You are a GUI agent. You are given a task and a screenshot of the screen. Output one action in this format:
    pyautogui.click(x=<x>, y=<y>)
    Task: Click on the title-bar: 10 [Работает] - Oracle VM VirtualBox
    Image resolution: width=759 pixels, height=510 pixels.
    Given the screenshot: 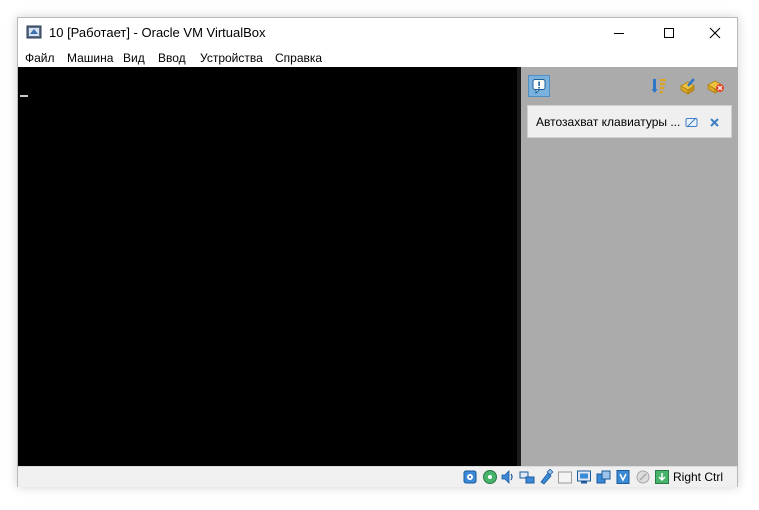 What is the action you would take?
    pyautogui.click(x=377, y=33)
    